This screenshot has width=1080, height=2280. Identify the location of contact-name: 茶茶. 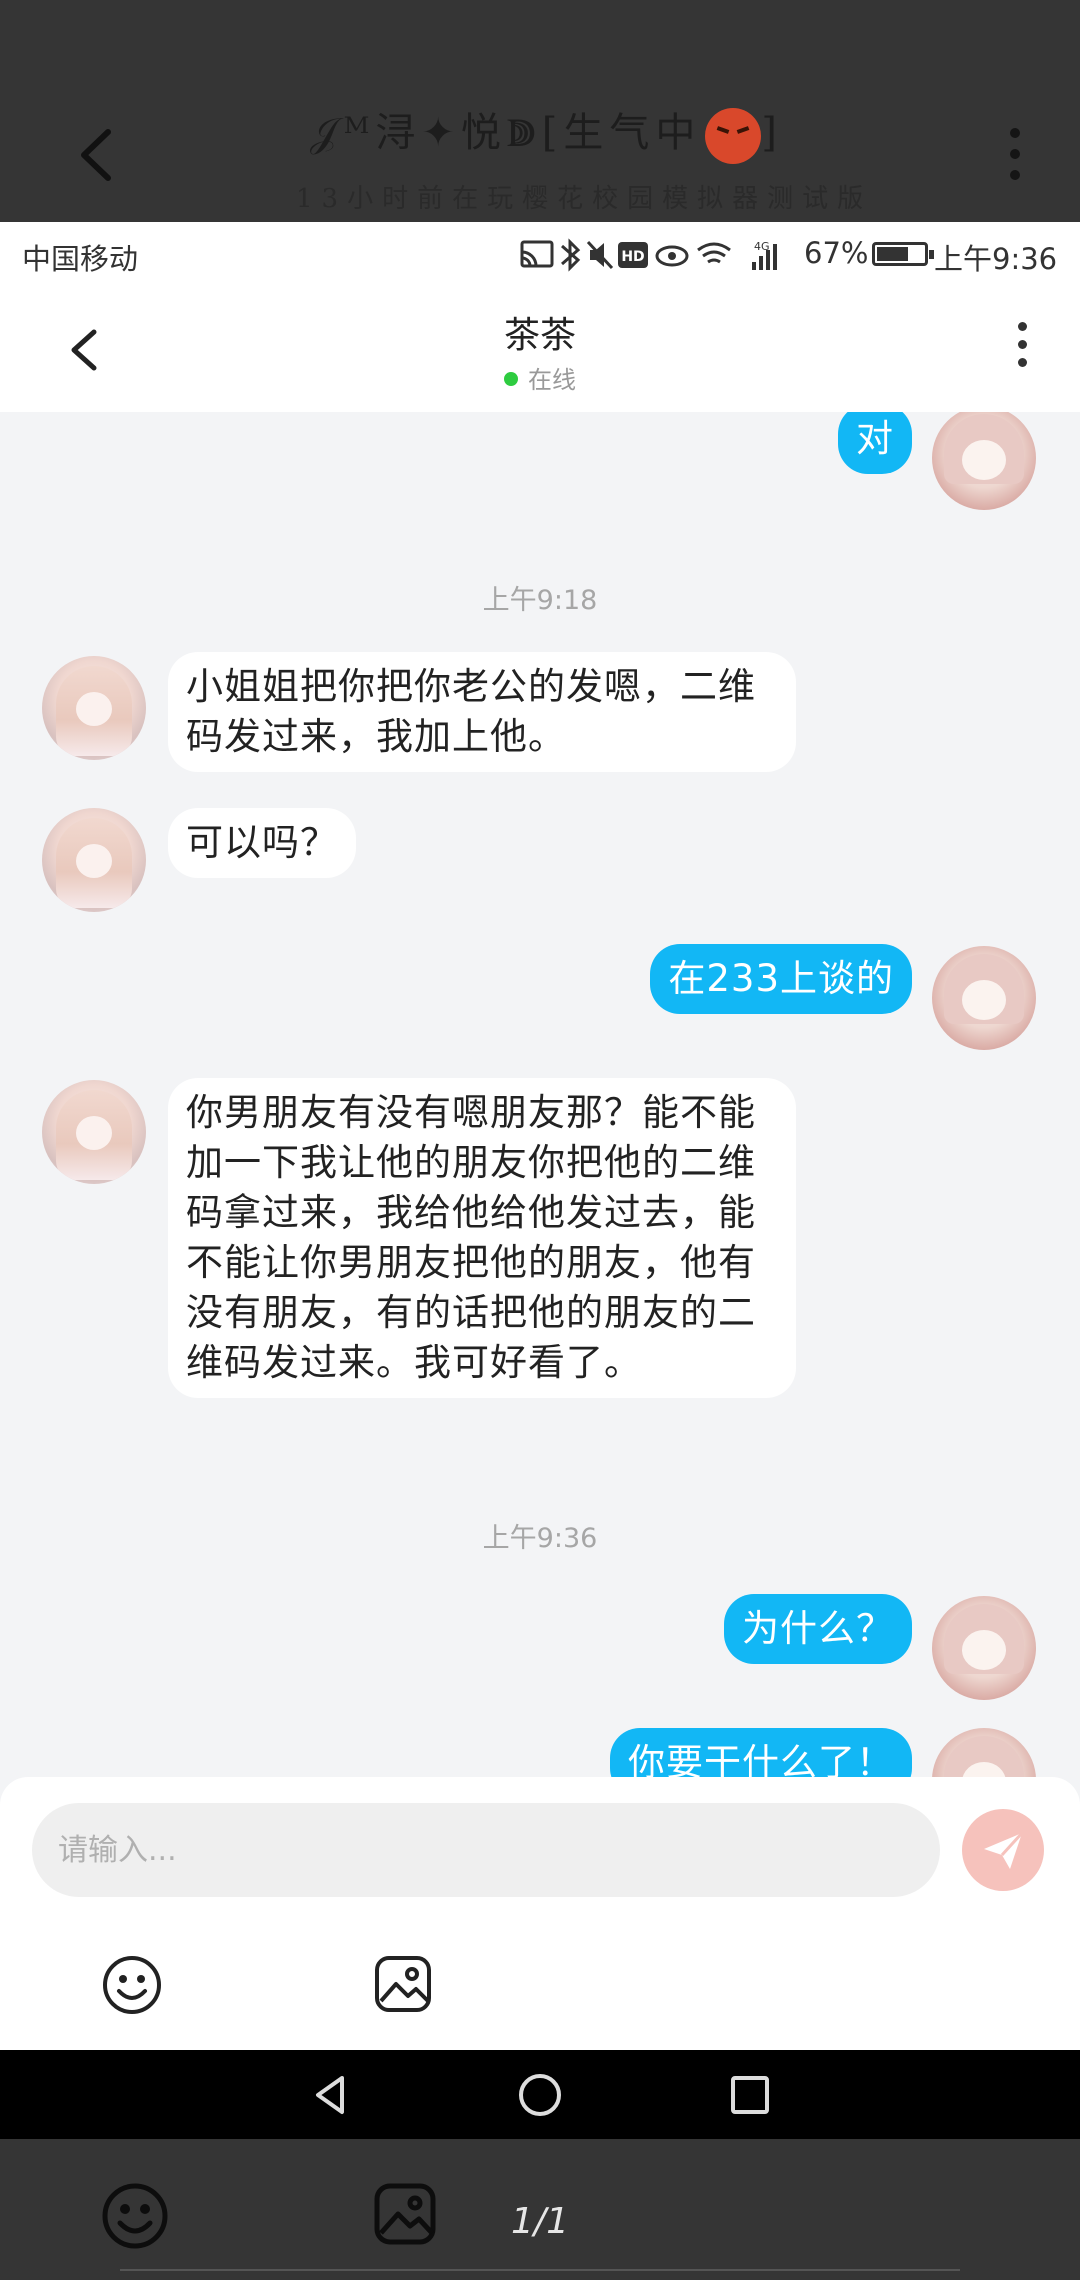
(539, 335).